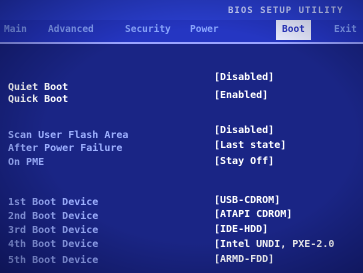 This screenshot has width=363, height=273. What do you see at coordinates (181, 10) in the screenshot?
I see `title-bar: BIOS SETUP UTILITY` at bounding box center [181, 10].